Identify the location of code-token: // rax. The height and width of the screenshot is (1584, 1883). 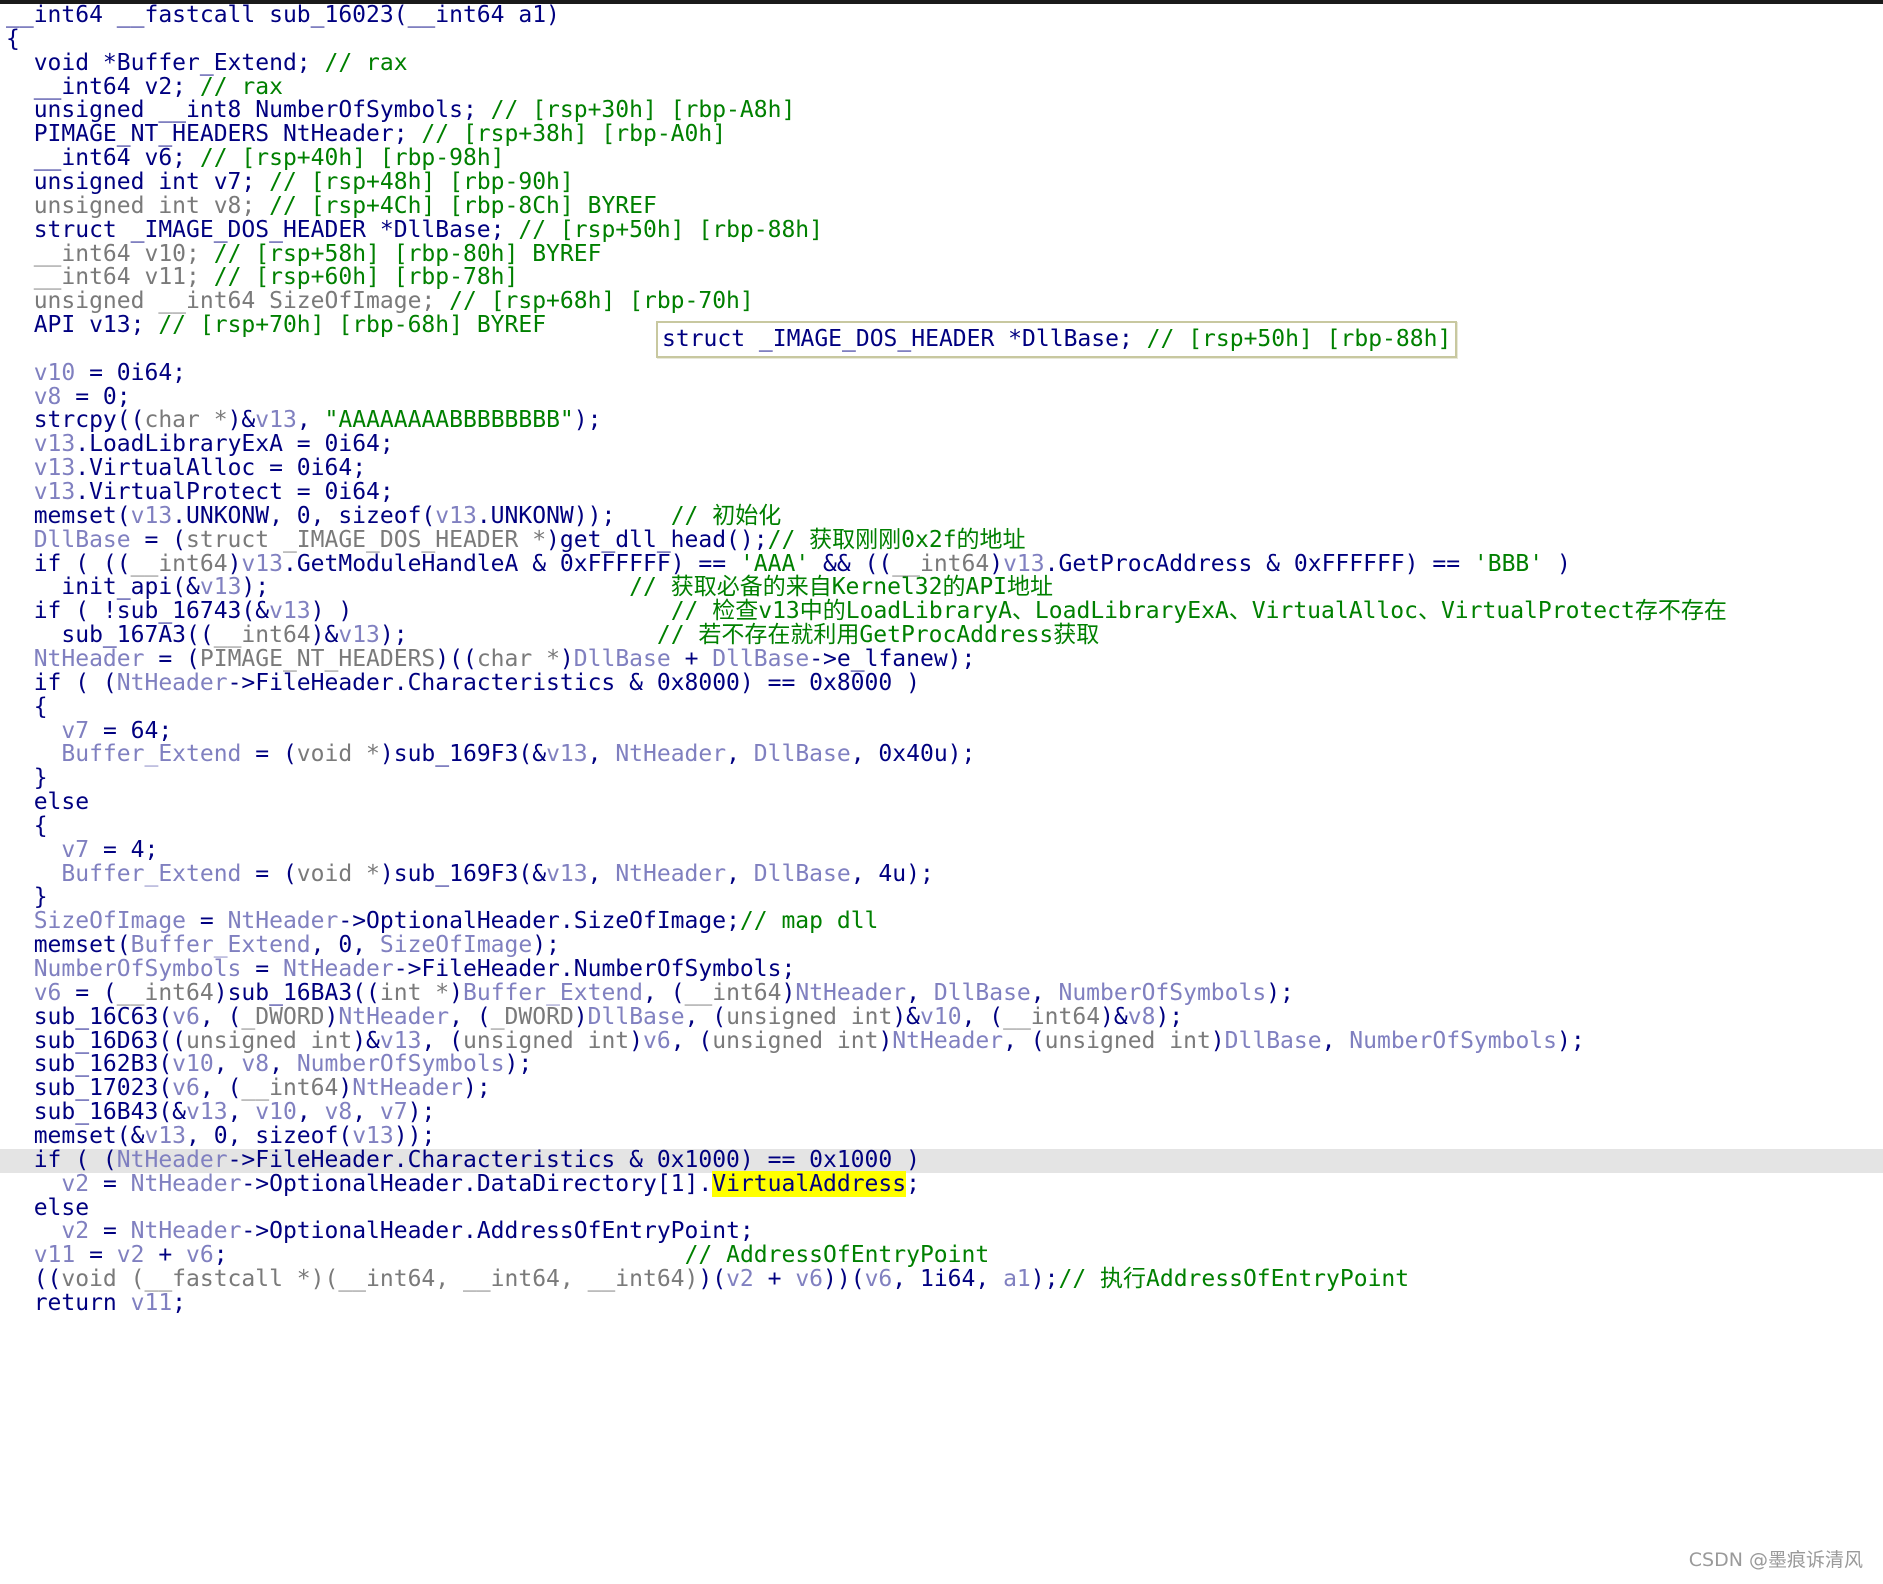
(241, 87).